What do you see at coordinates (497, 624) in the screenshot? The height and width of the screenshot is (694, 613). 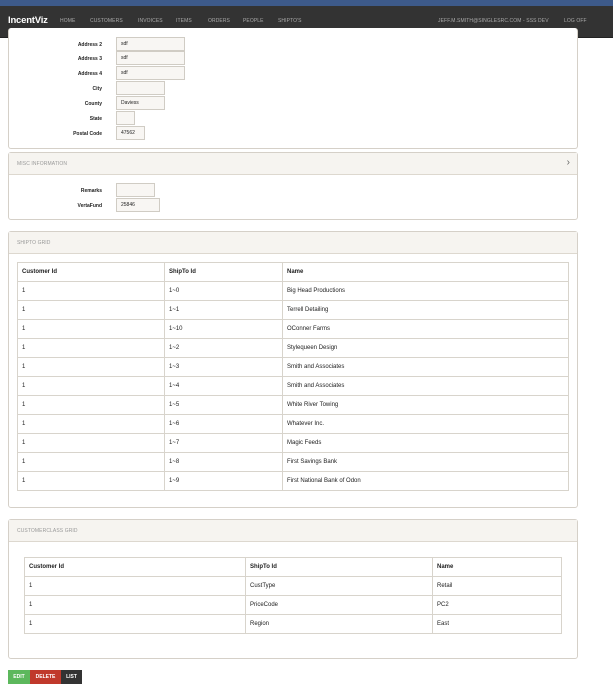 I see `cell-name: East` at bounding box center [497, 624].